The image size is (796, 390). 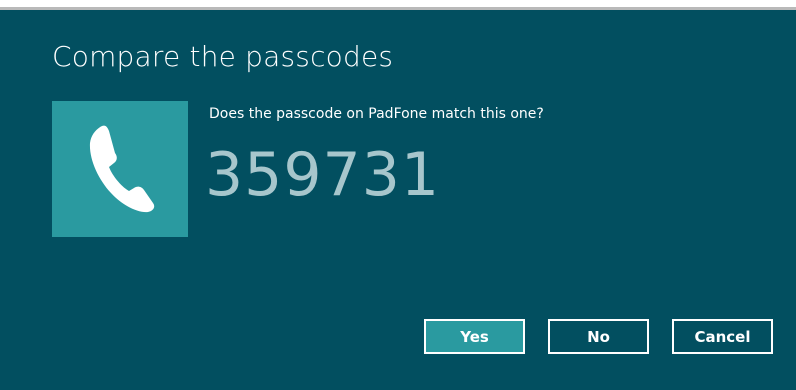 I want to click on device-tile, so click(x=120, y=169).